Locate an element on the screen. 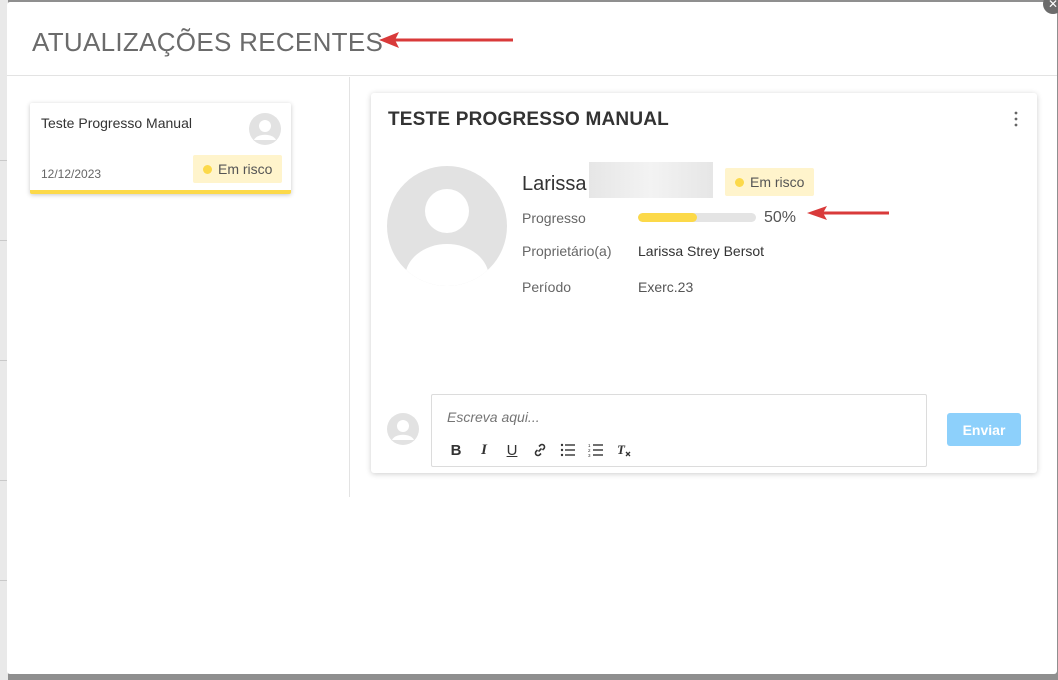 The height and width of the screenshot is (680, 1058). avatar-icon is located at coordinates (265, 129).